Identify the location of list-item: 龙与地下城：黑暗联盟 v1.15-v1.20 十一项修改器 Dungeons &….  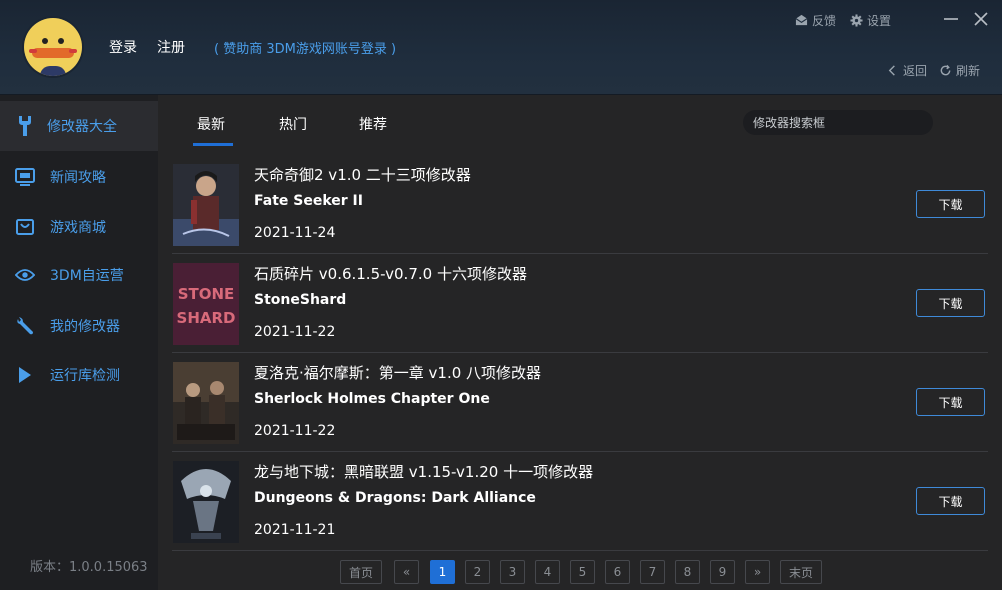
(580, 501).